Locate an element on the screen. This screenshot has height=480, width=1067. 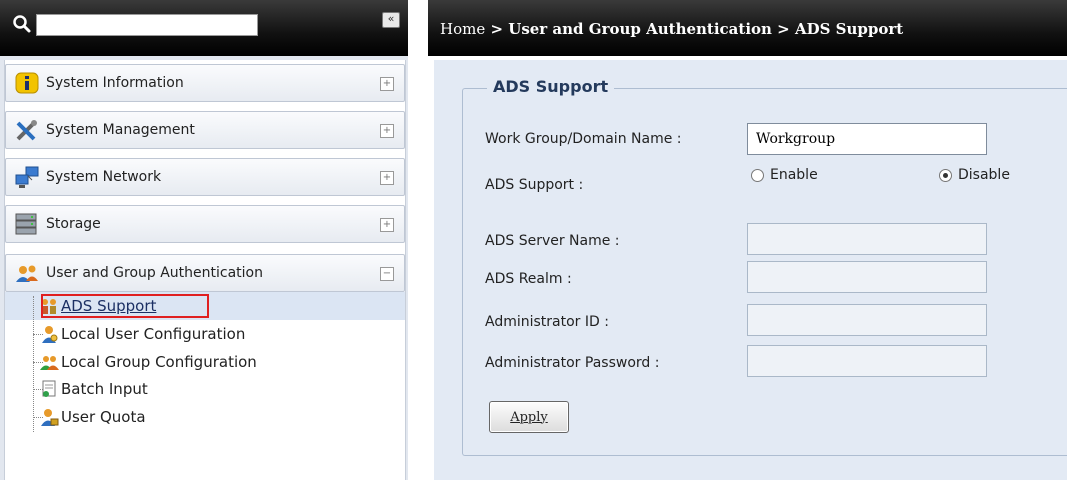
search-icon is located at coordinates (22, 24).